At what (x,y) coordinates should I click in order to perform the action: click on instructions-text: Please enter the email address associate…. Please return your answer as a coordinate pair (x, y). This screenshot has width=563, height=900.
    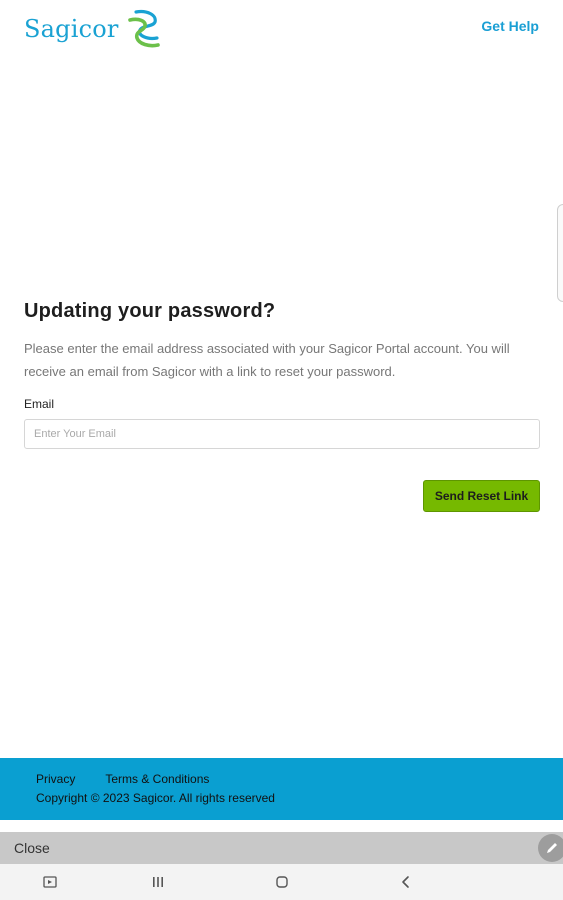
    Looking at the image, I should click on (267, 360).